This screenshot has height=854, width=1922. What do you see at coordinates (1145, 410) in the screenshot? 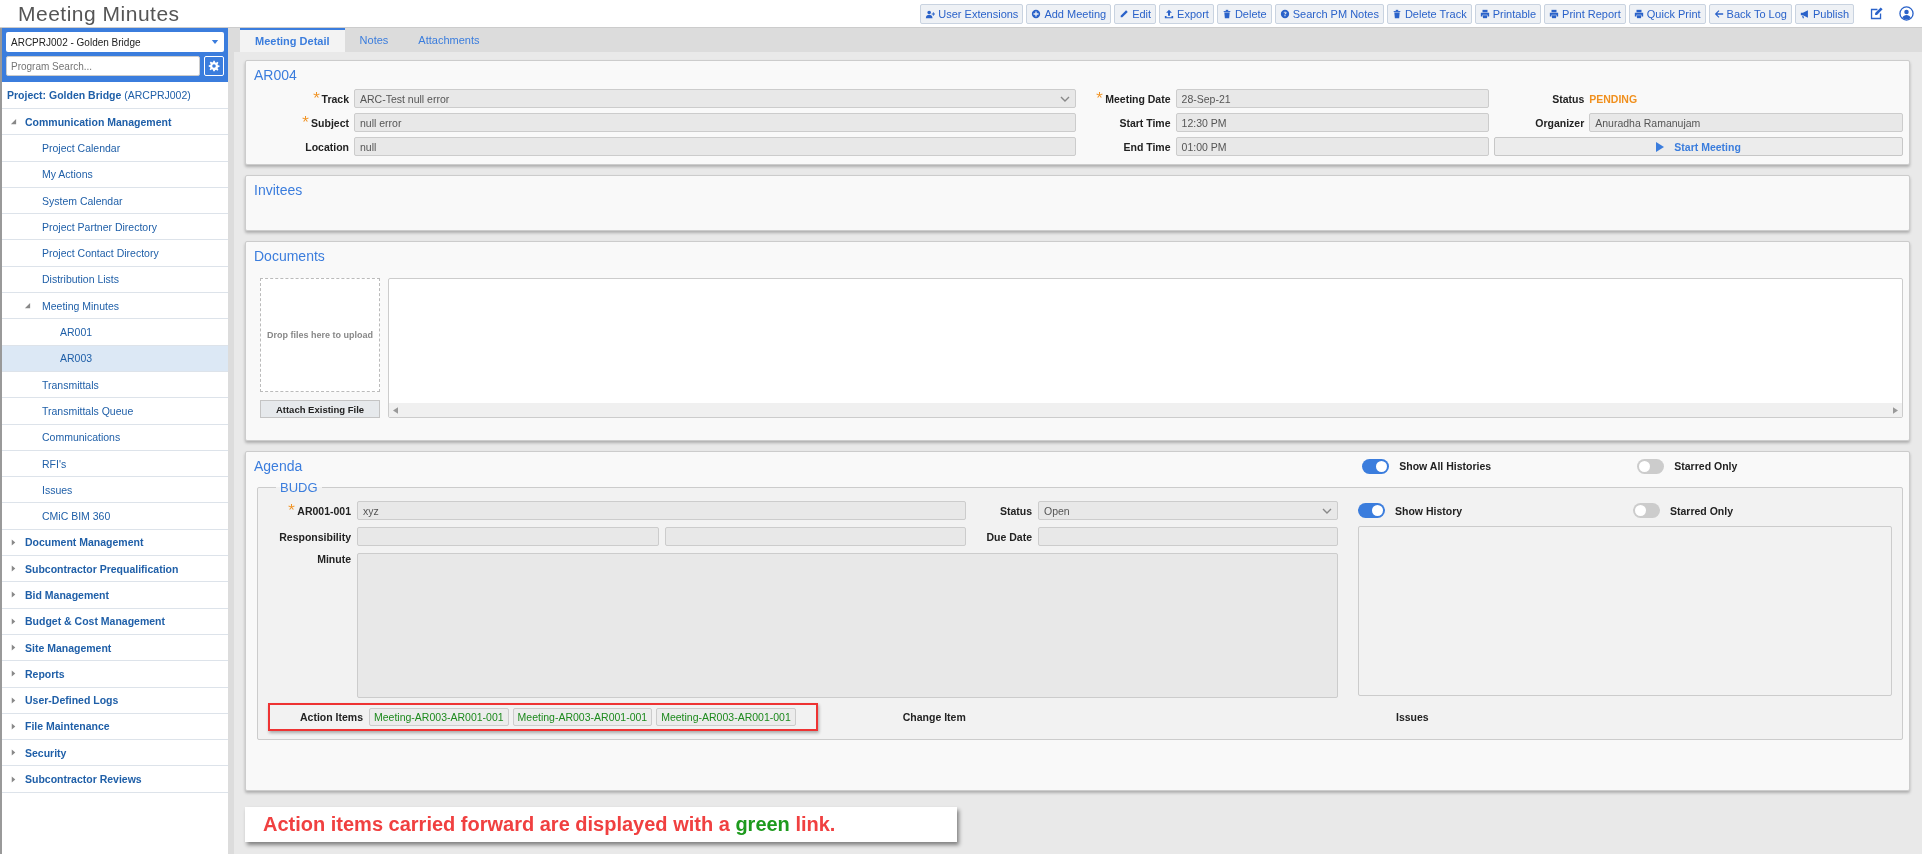
I see `scrollbar` at bounding box center [1145, 410].